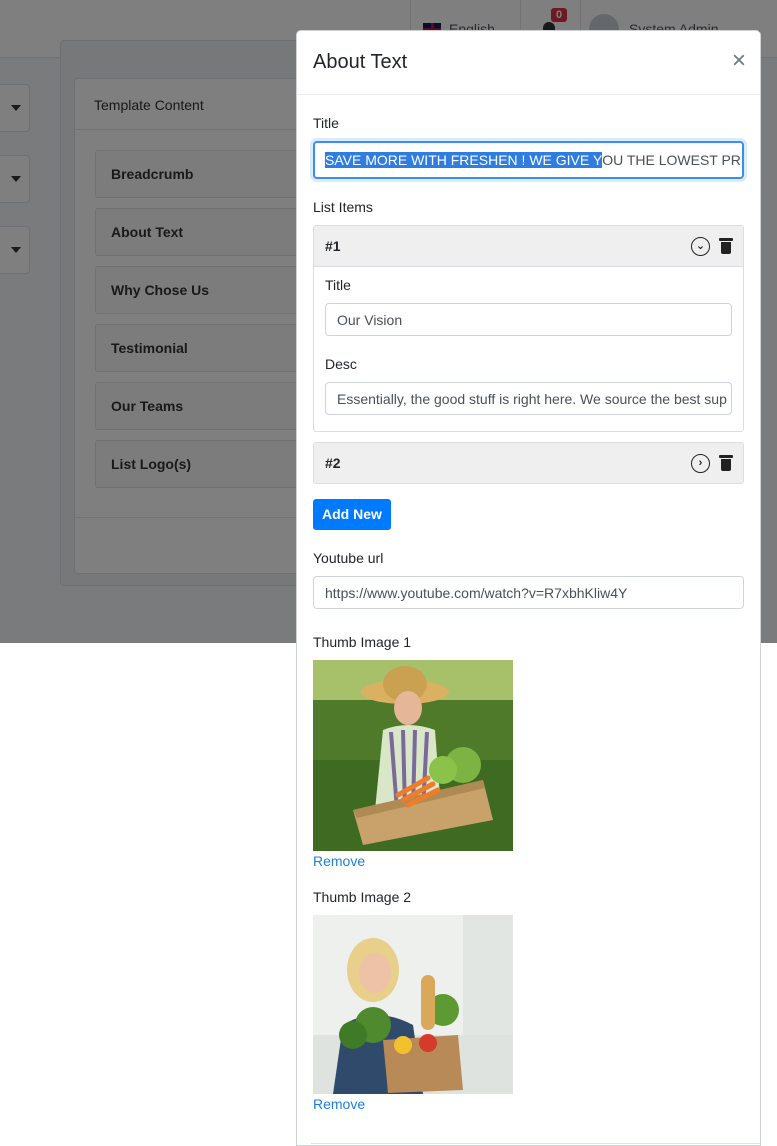 Image resolution: width=777 pixels, height=1146 pixels. Describe the element at coordinates (338, 285) in the screenshot. I see `item-title-label: Title` at that location.